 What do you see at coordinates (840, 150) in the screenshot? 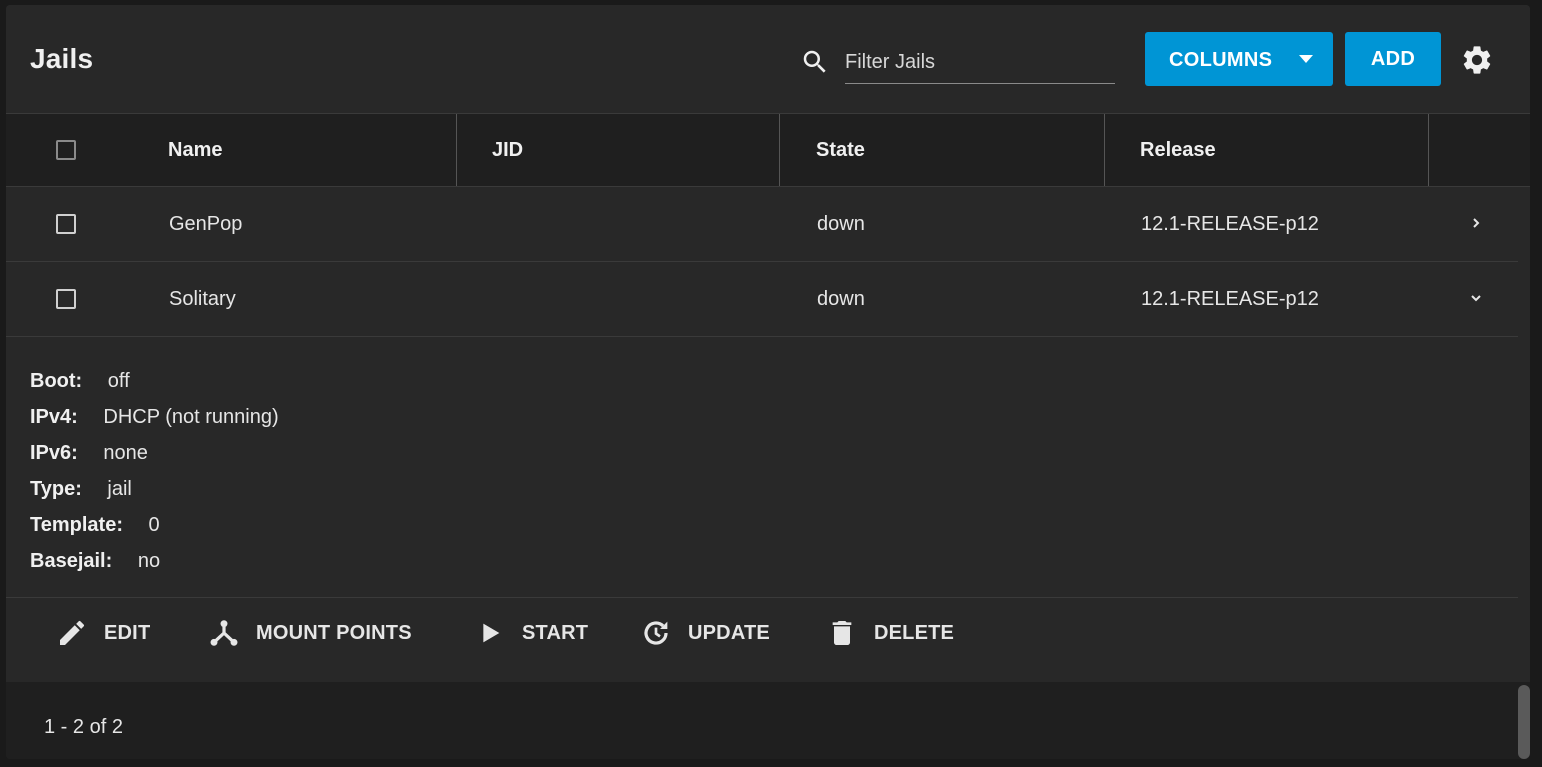
I see `column-header-state: State` at bounding box center [840, 150].